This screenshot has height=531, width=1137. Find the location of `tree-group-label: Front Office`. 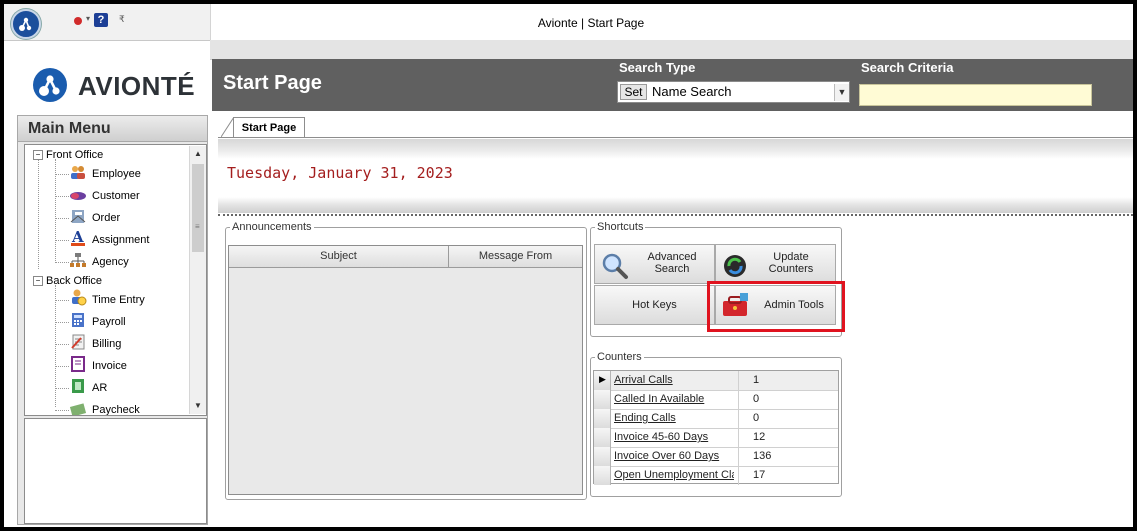

tree-group-label: Front Office is located at coordinates (75, 155).